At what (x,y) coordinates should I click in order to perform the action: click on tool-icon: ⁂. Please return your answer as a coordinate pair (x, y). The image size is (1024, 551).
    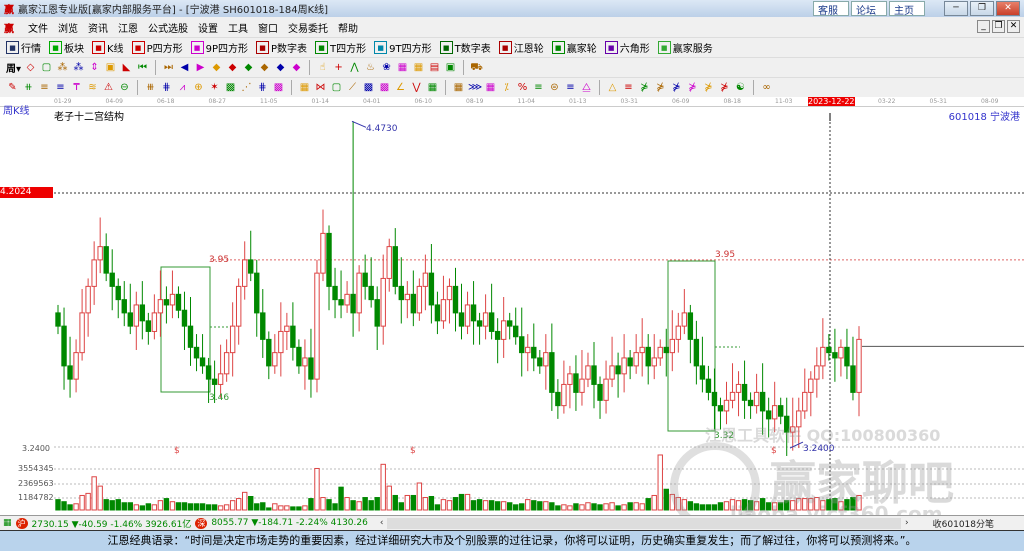
    Looking at the image, I should click on (78, 67).